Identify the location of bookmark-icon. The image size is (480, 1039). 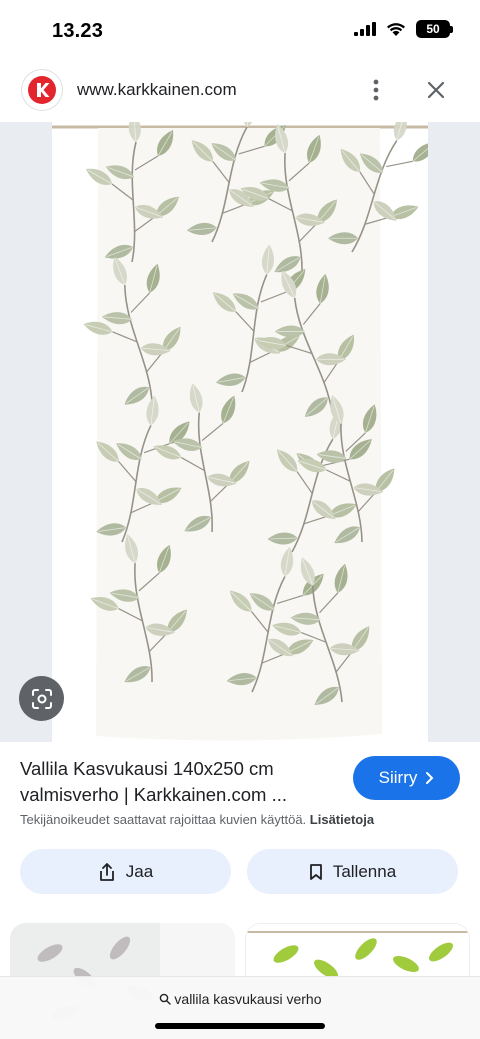
(315, 871).